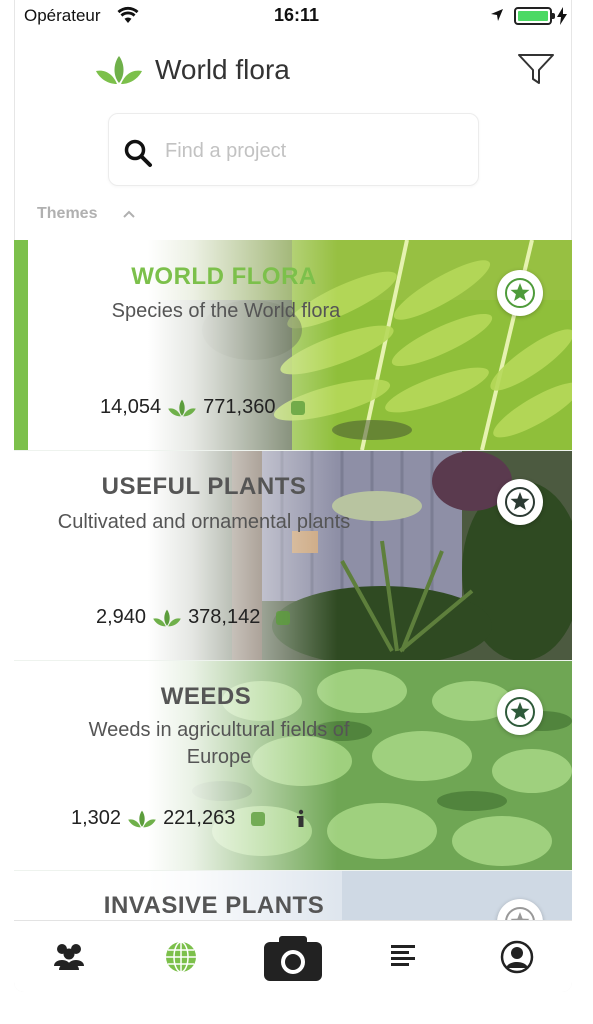 This screenshot has height=1024, width=593. What do you see at coordinates (224, 617) in the screenshot?
I see `image-count: 378,142` at bounding box center [224, 617].